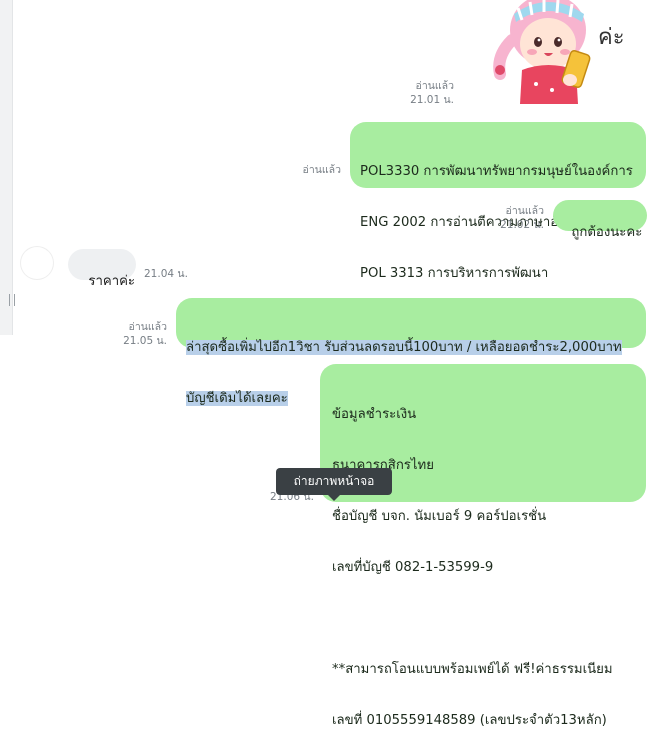 The width and height of the screenshot is (662, 746). Describe the element at coordinates (6, 167) in the screenshot. I see `left-panel-edge` at that location.